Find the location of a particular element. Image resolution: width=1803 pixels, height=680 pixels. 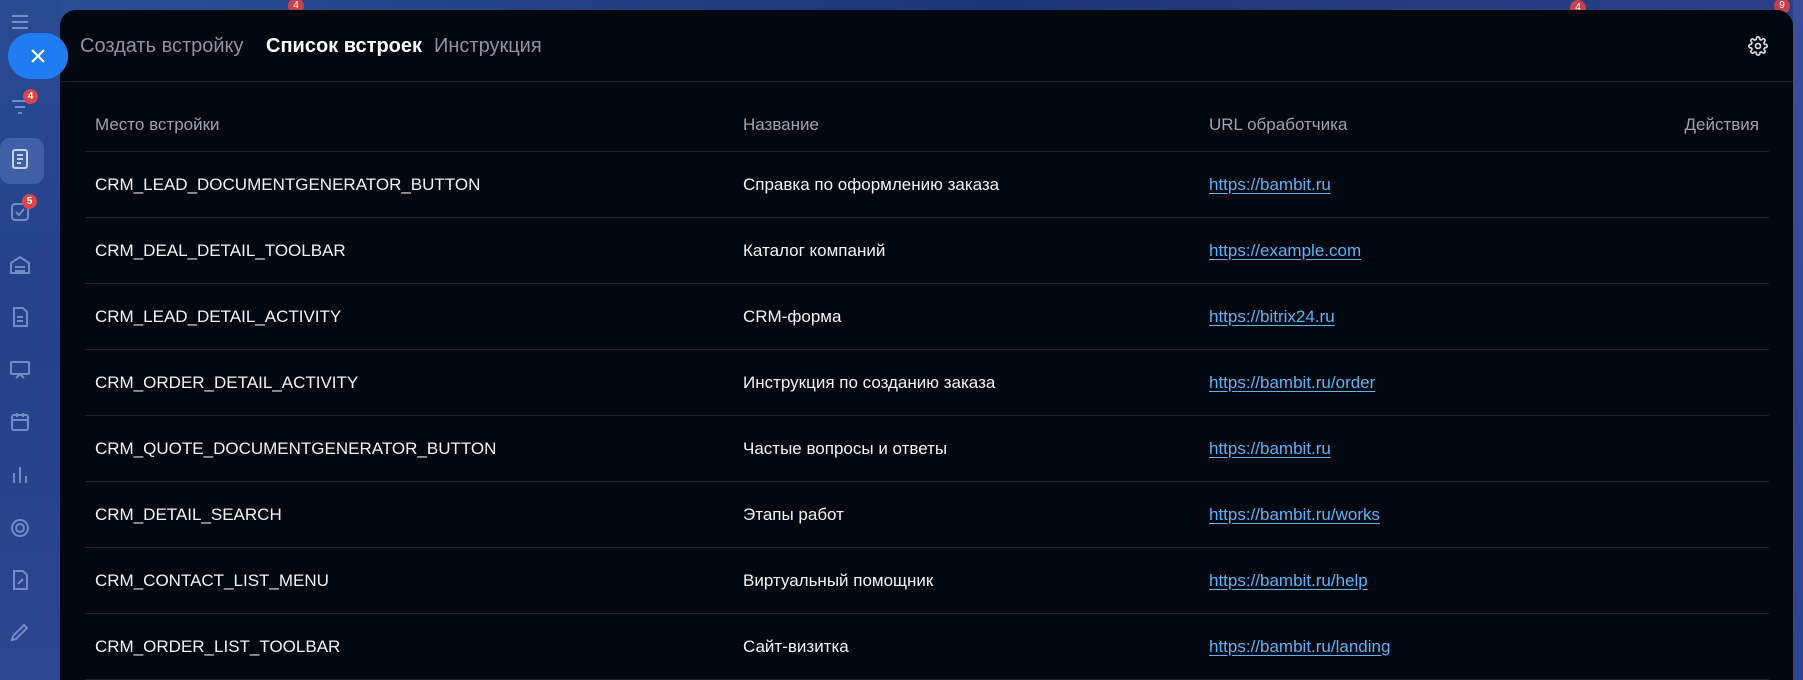

cell-url: https://bambit.ru/order is located at coordinates (1399, 382).